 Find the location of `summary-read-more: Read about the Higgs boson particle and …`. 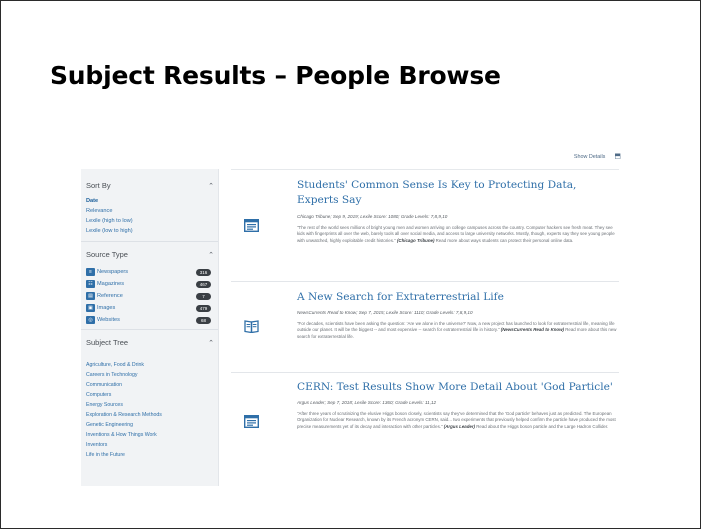

summary-read-more: Read about the Higgs boson particle and … is located at coordinates (542, 426).